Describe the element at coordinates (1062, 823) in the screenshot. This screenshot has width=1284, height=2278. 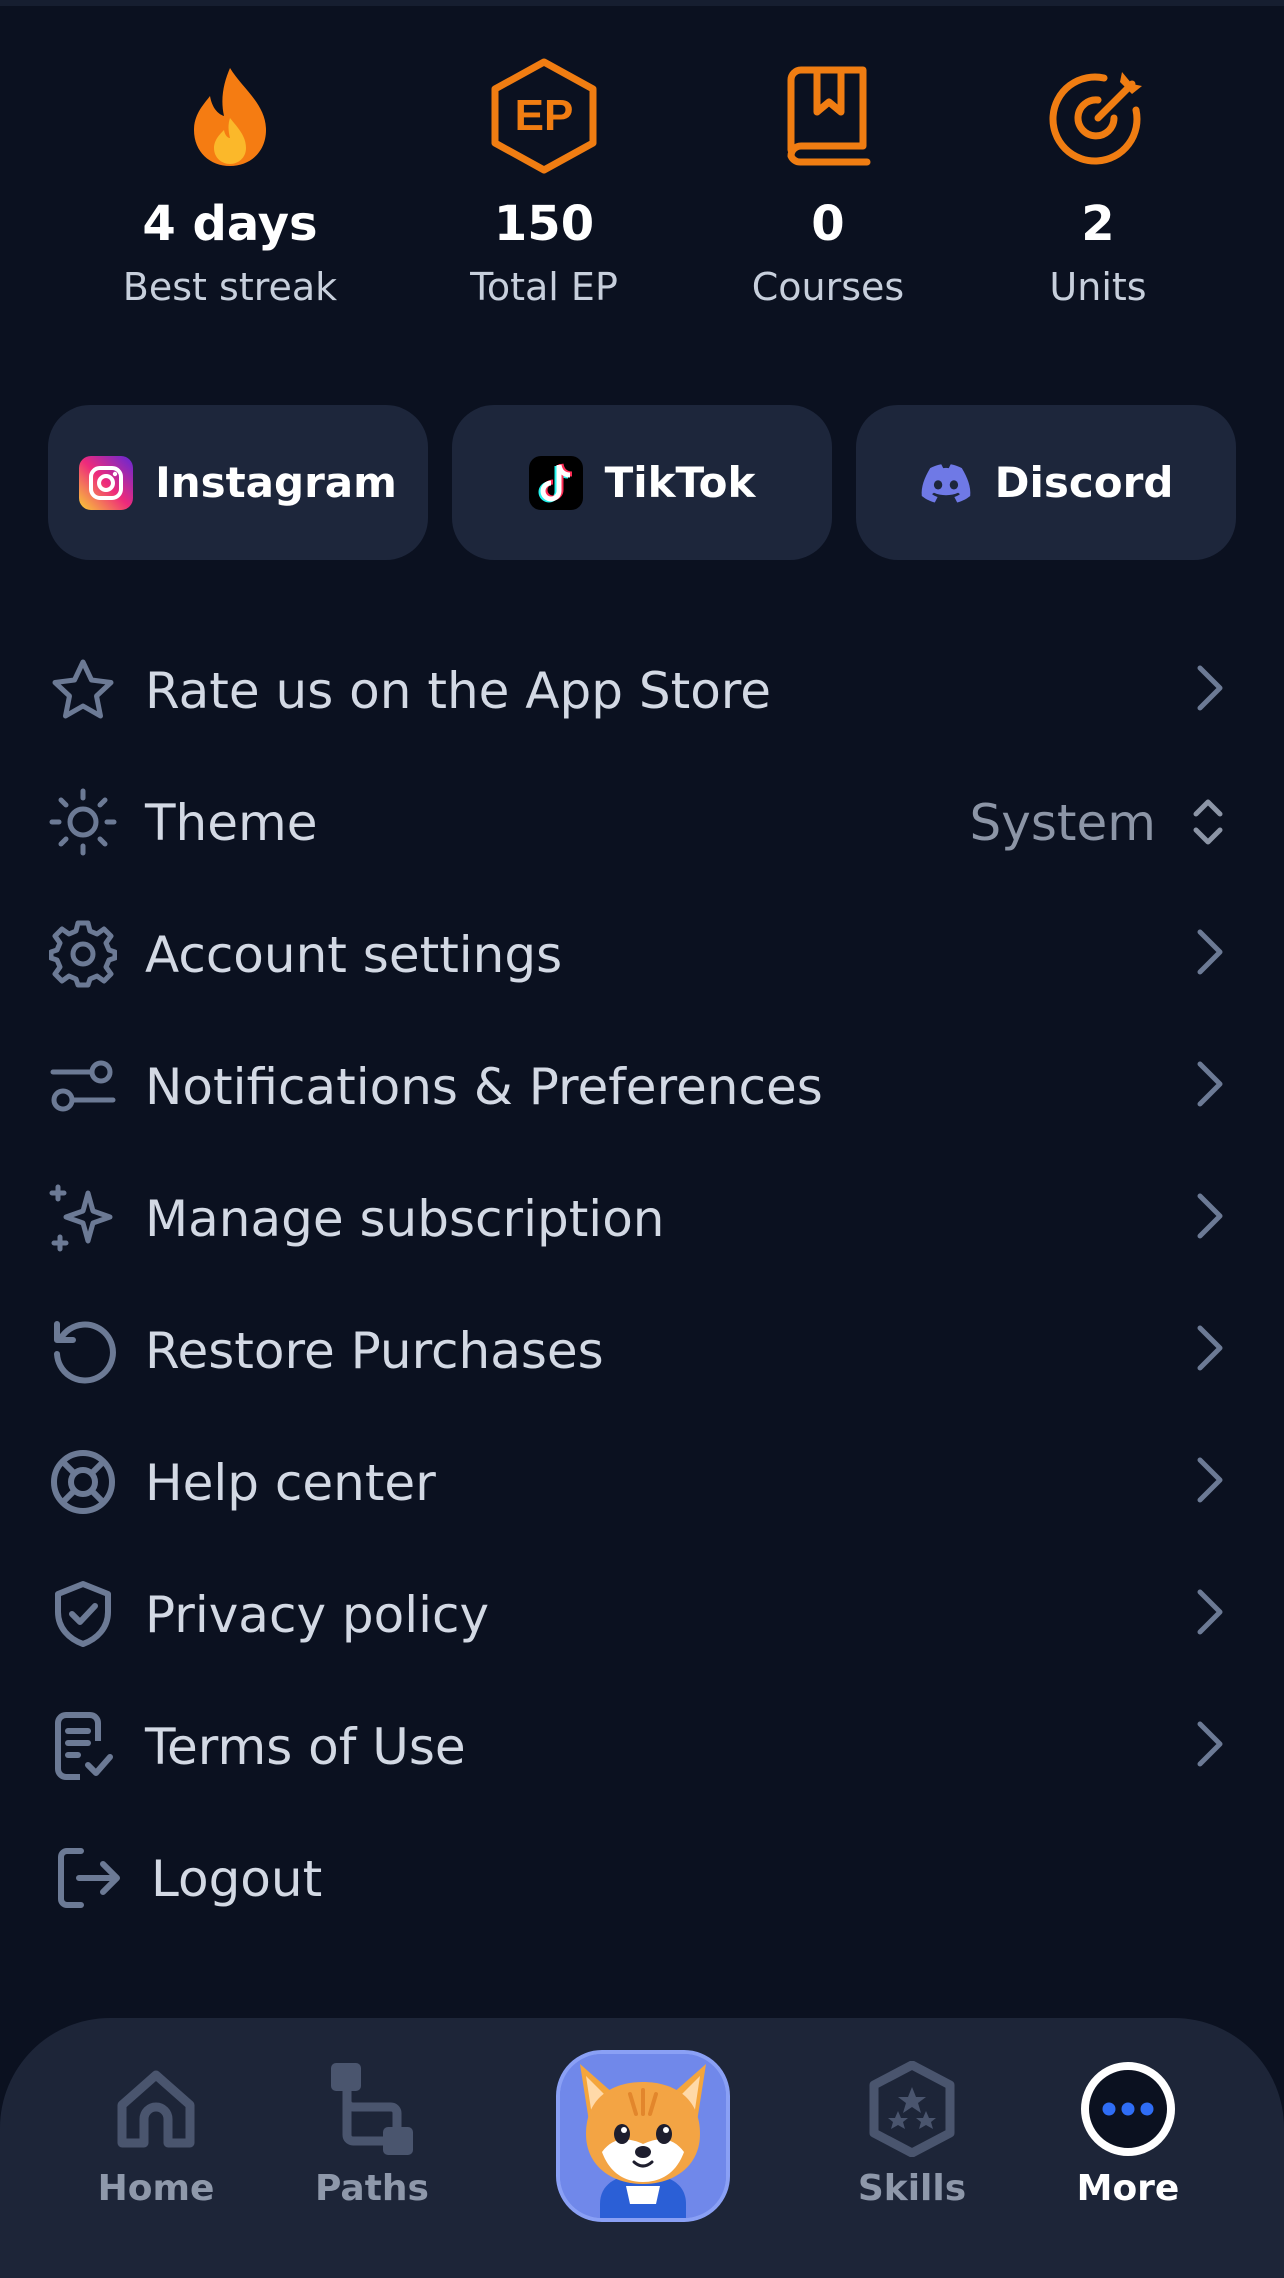
I see `theme-value: System` at that location.